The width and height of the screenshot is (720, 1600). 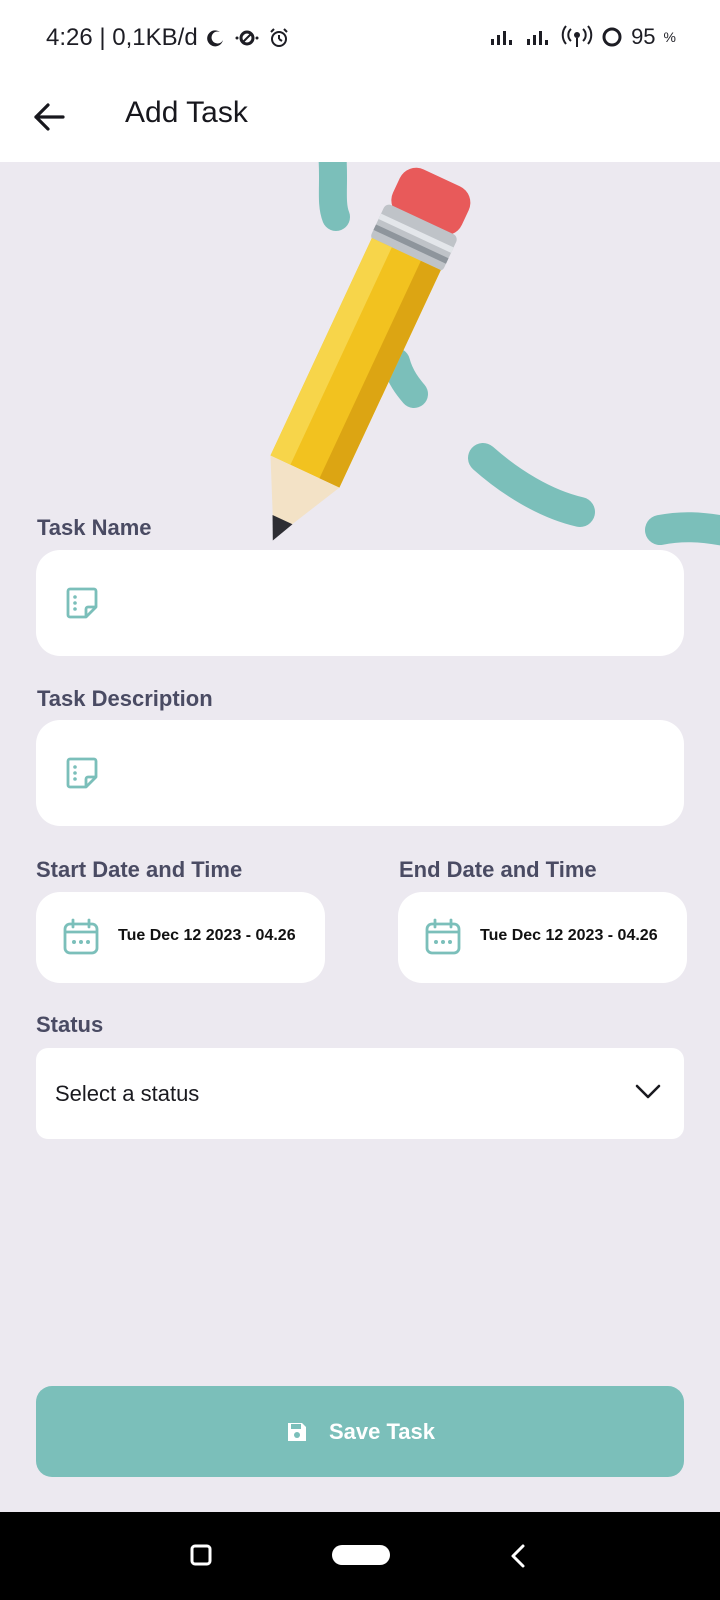 I want to click on back-button, so click(x=49, y=117).